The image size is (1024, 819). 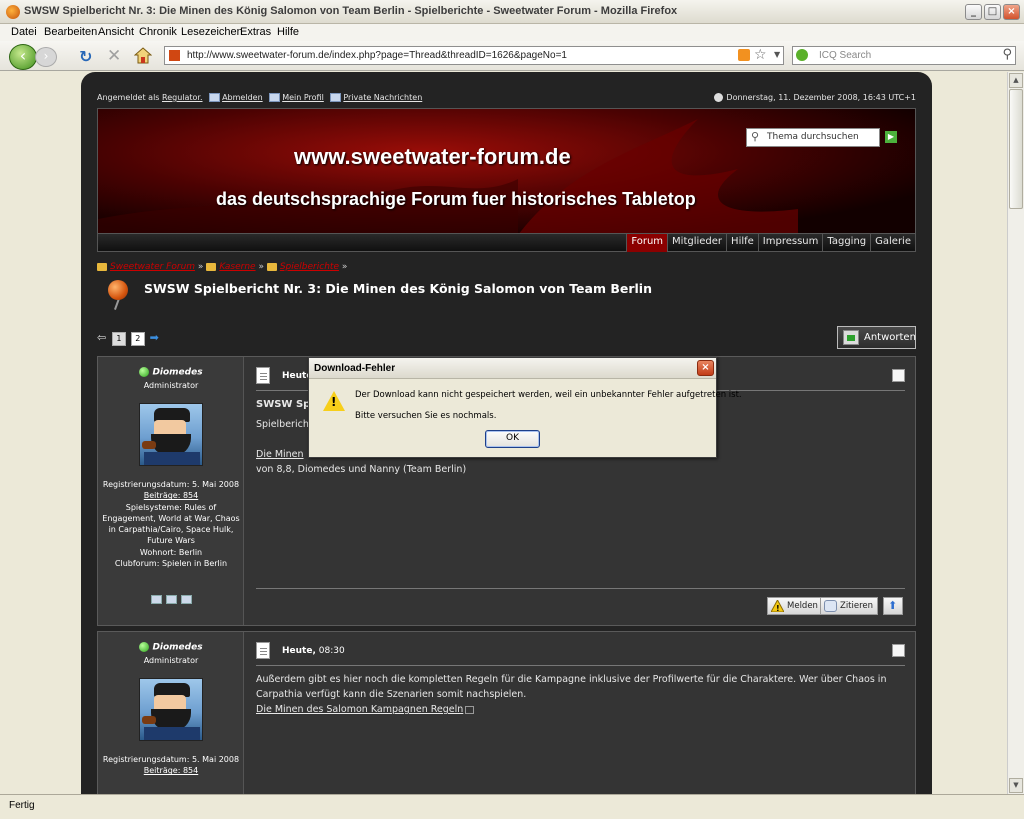 What do you see at coordinates (13, 12) in the screenshot?
I see `firefox-icon` at bounding box center [13, 12].